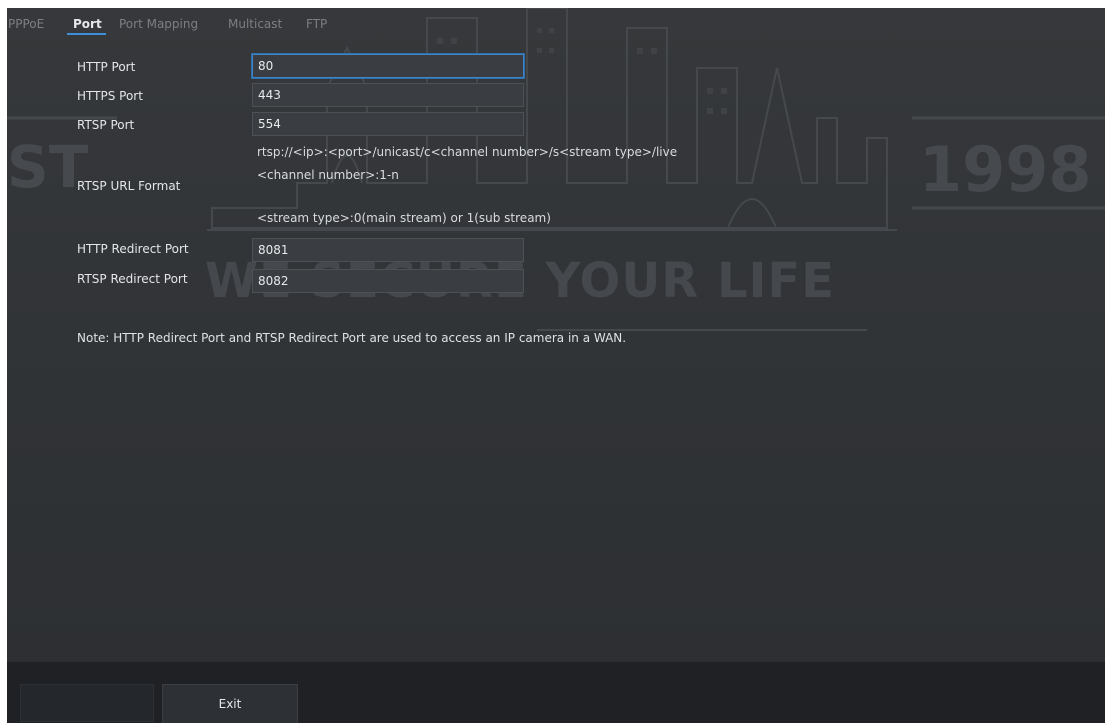 The width and height of the screenshot is (1105, 723). I want to click on tab-bar: PPPoE Port Port Mapping Multicast FTP, so click(556, 23).